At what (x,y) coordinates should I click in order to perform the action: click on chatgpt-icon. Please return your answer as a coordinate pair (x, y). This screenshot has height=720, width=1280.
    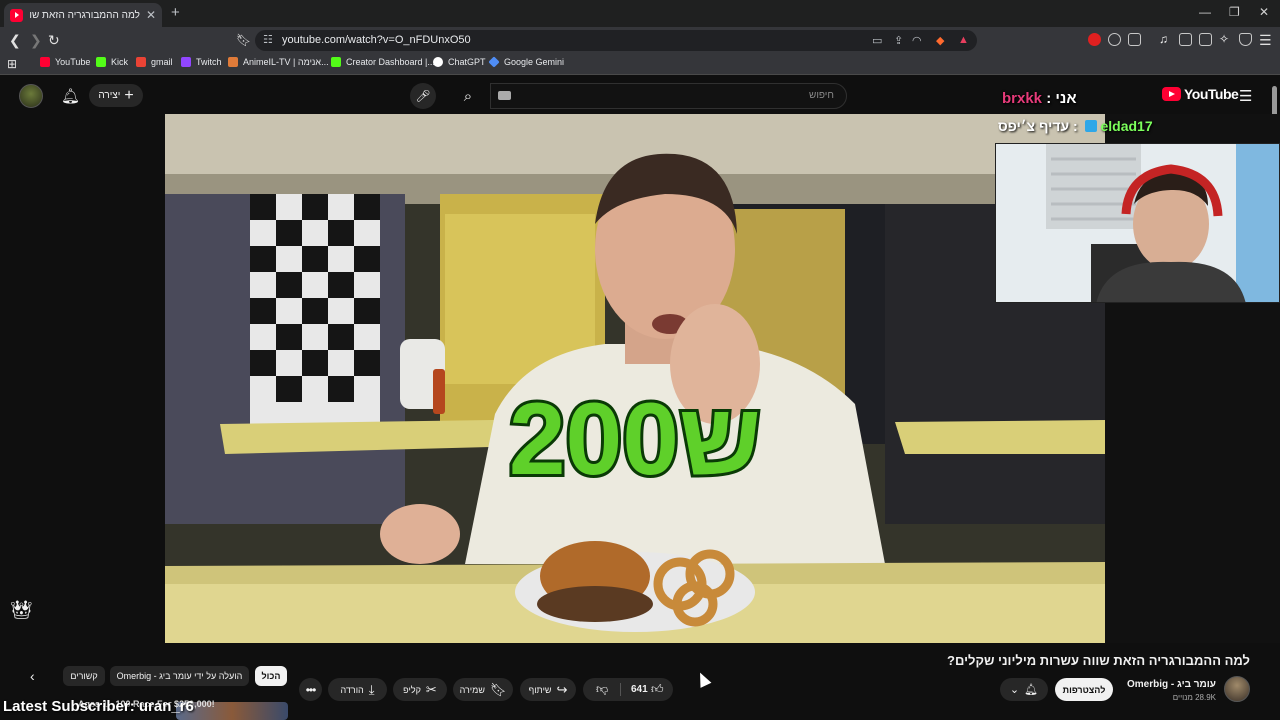
    Looking at the image, I should click on (438, 62).